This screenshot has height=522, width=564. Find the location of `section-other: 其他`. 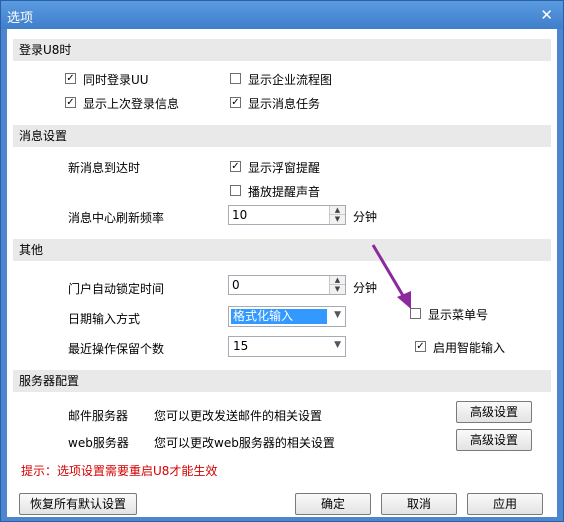

section-other: 其他 is located at coordinates (282, 250).